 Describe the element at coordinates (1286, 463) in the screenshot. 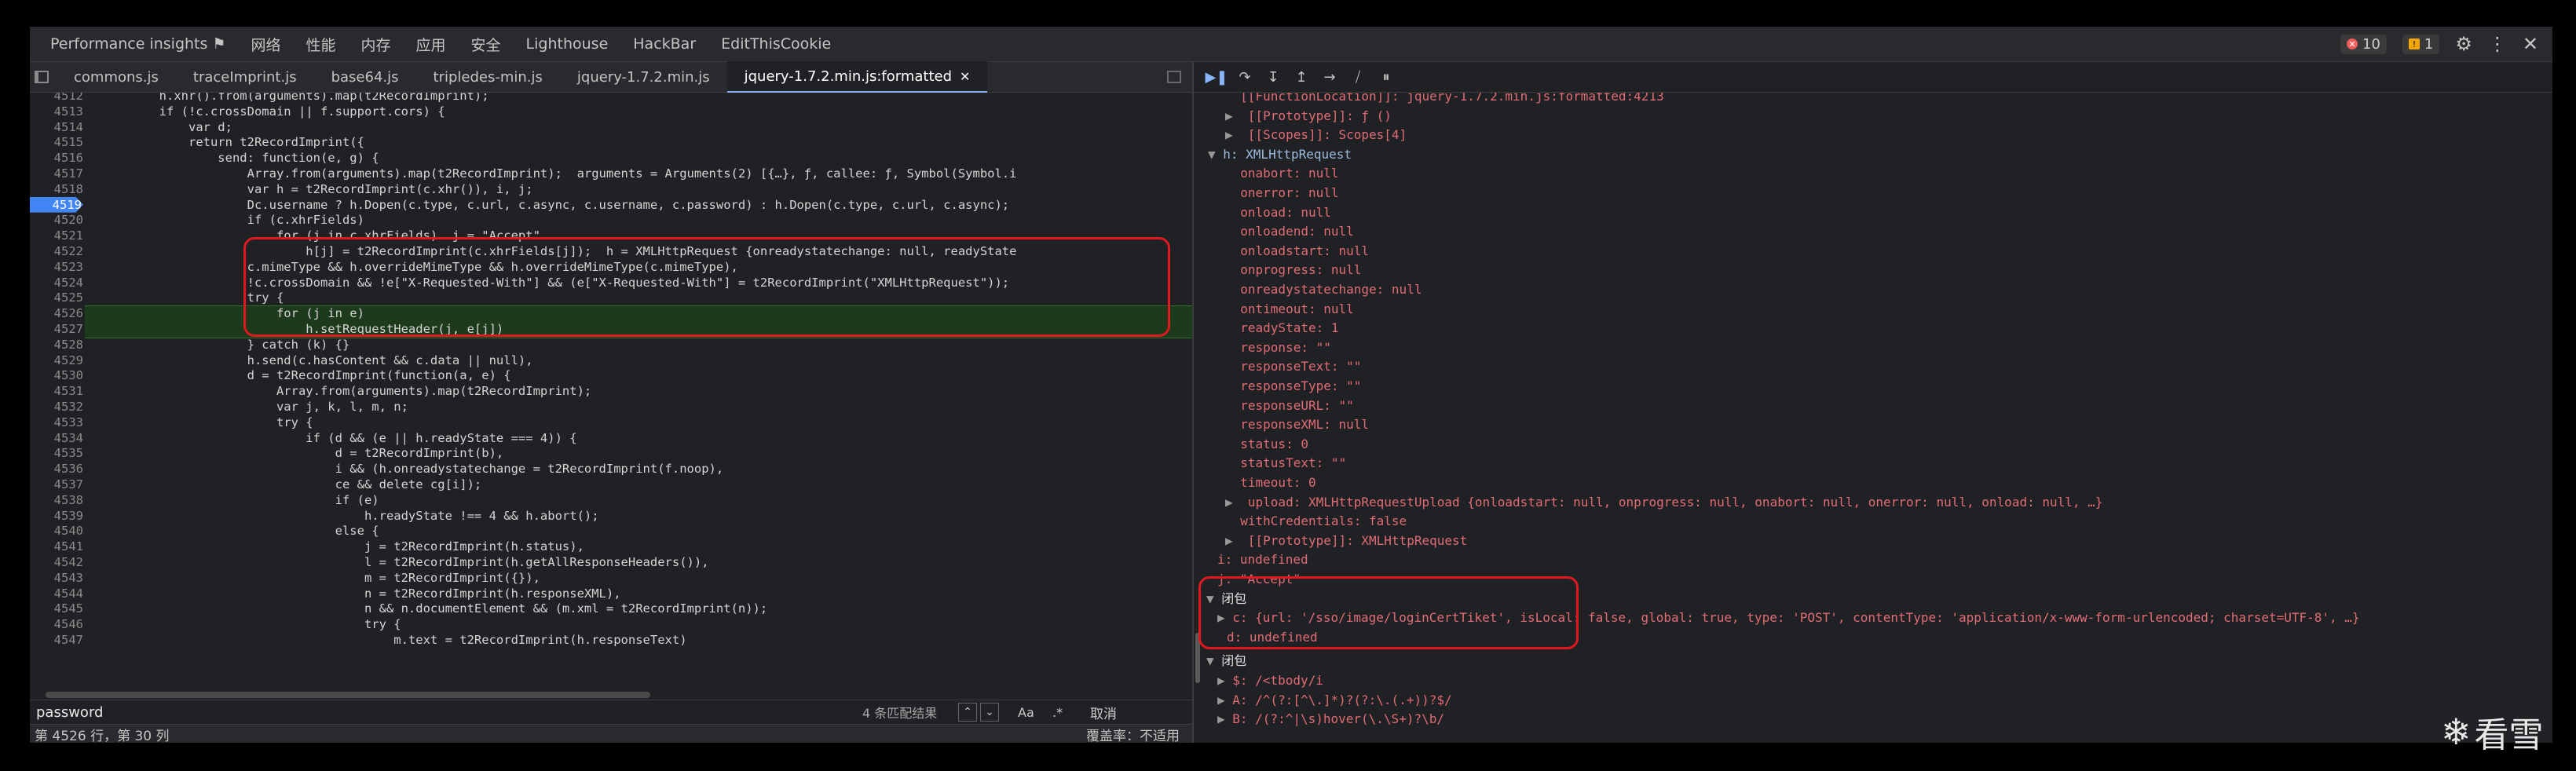

I see `scope-property: statusText: ""` at that location.